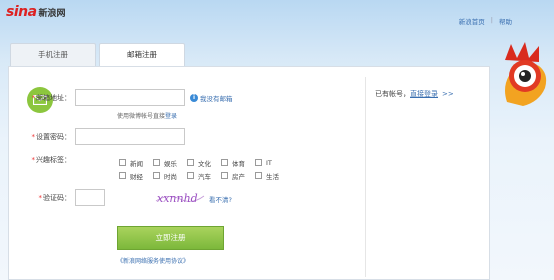 The width and height of the screenshot is (554, 280). I want to click on interest-label-sports: 体育, so click(238, 163).